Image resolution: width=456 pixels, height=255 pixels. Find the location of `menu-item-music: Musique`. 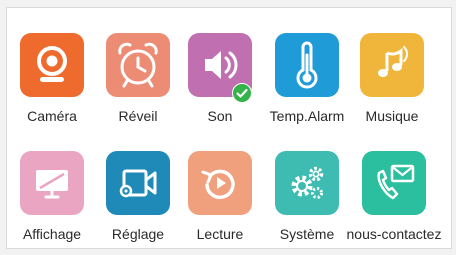

menu-item-music: Musique is located at coordinates (392, 85).